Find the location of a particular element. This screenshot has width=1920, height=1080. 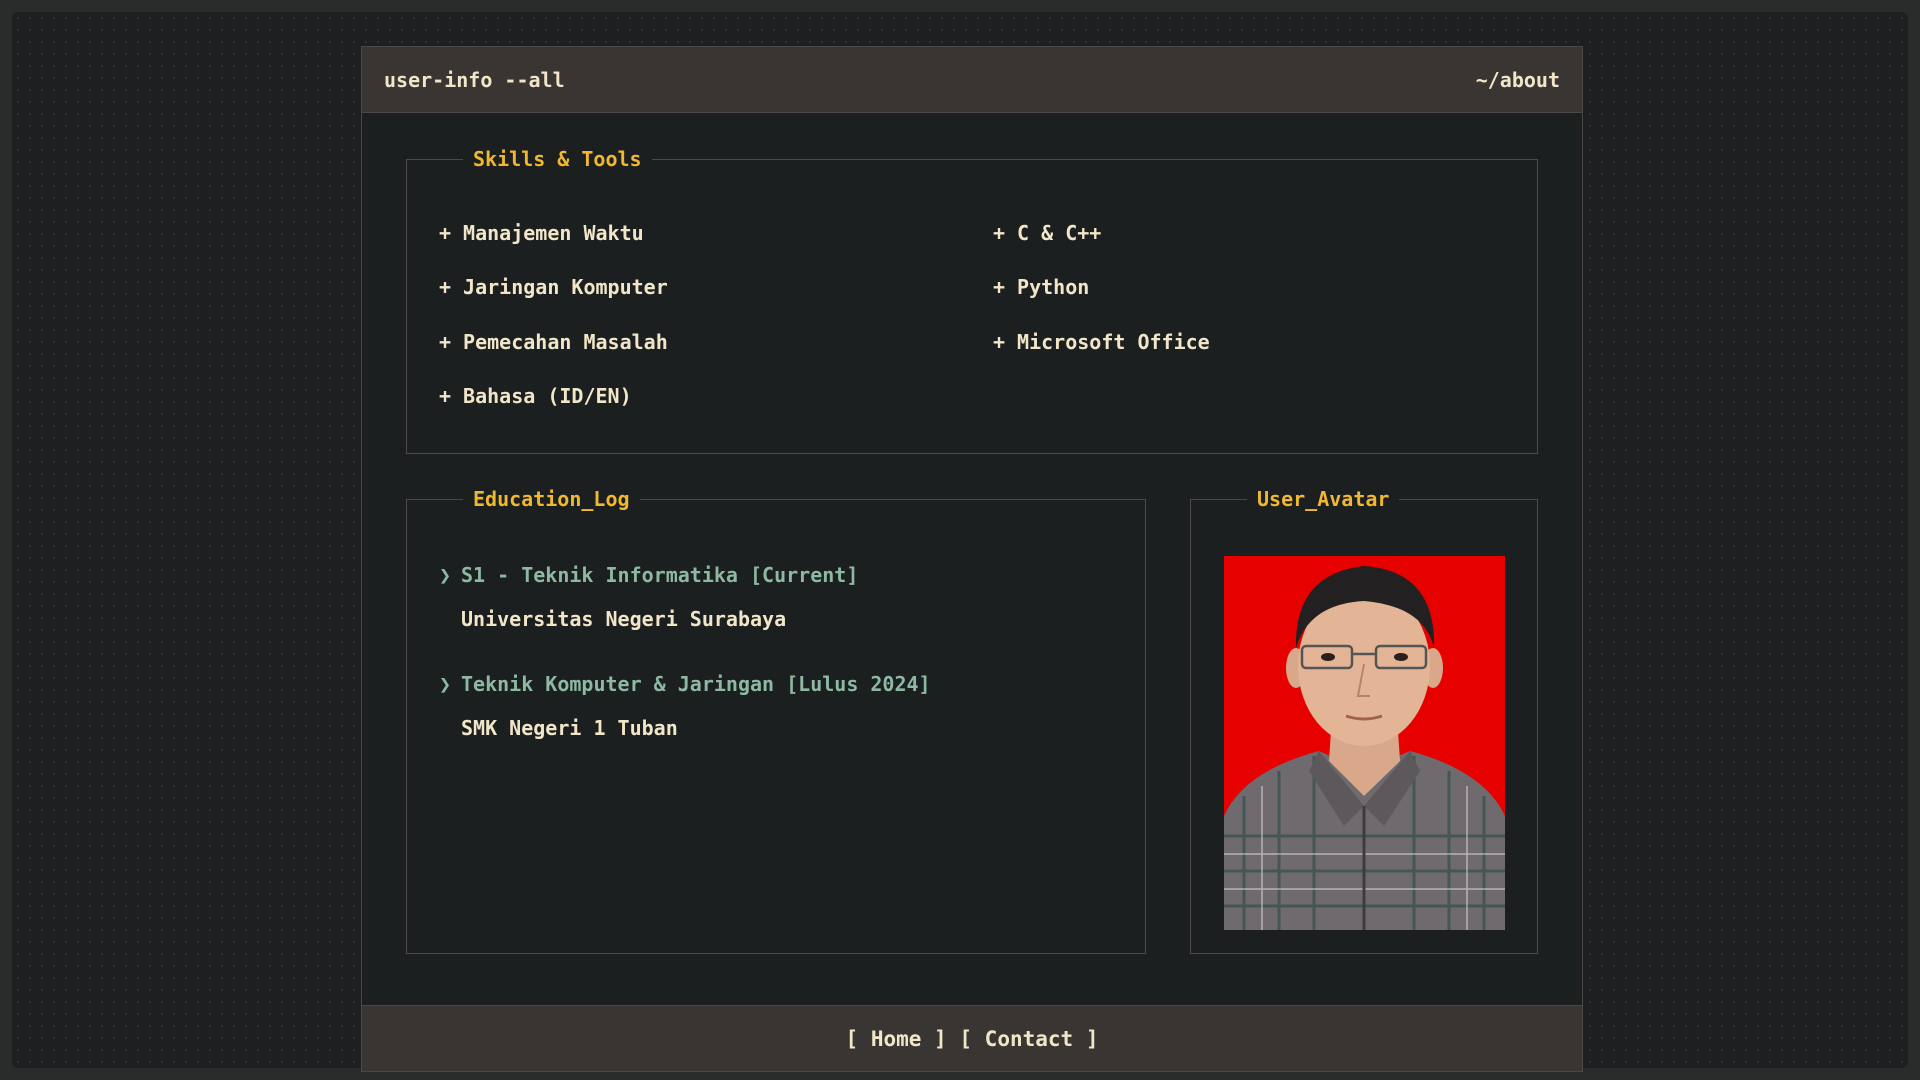

skill-item: + Bahasa (ID/EN) is located at coordinates (535, 396).